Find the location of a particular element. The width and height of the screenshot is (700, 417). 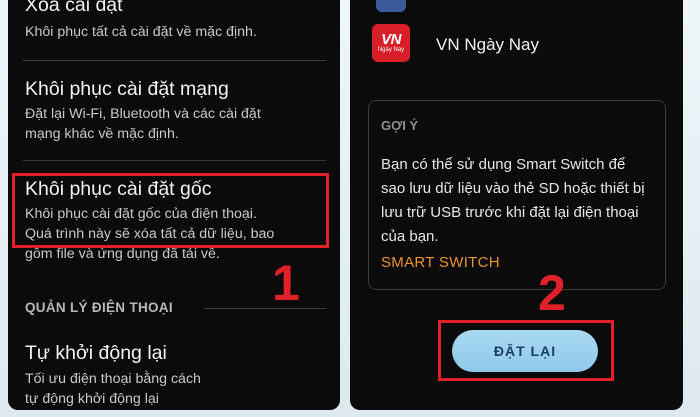

auto-restart-title: Tự khởi động lại is located at coordinates (96, 353).